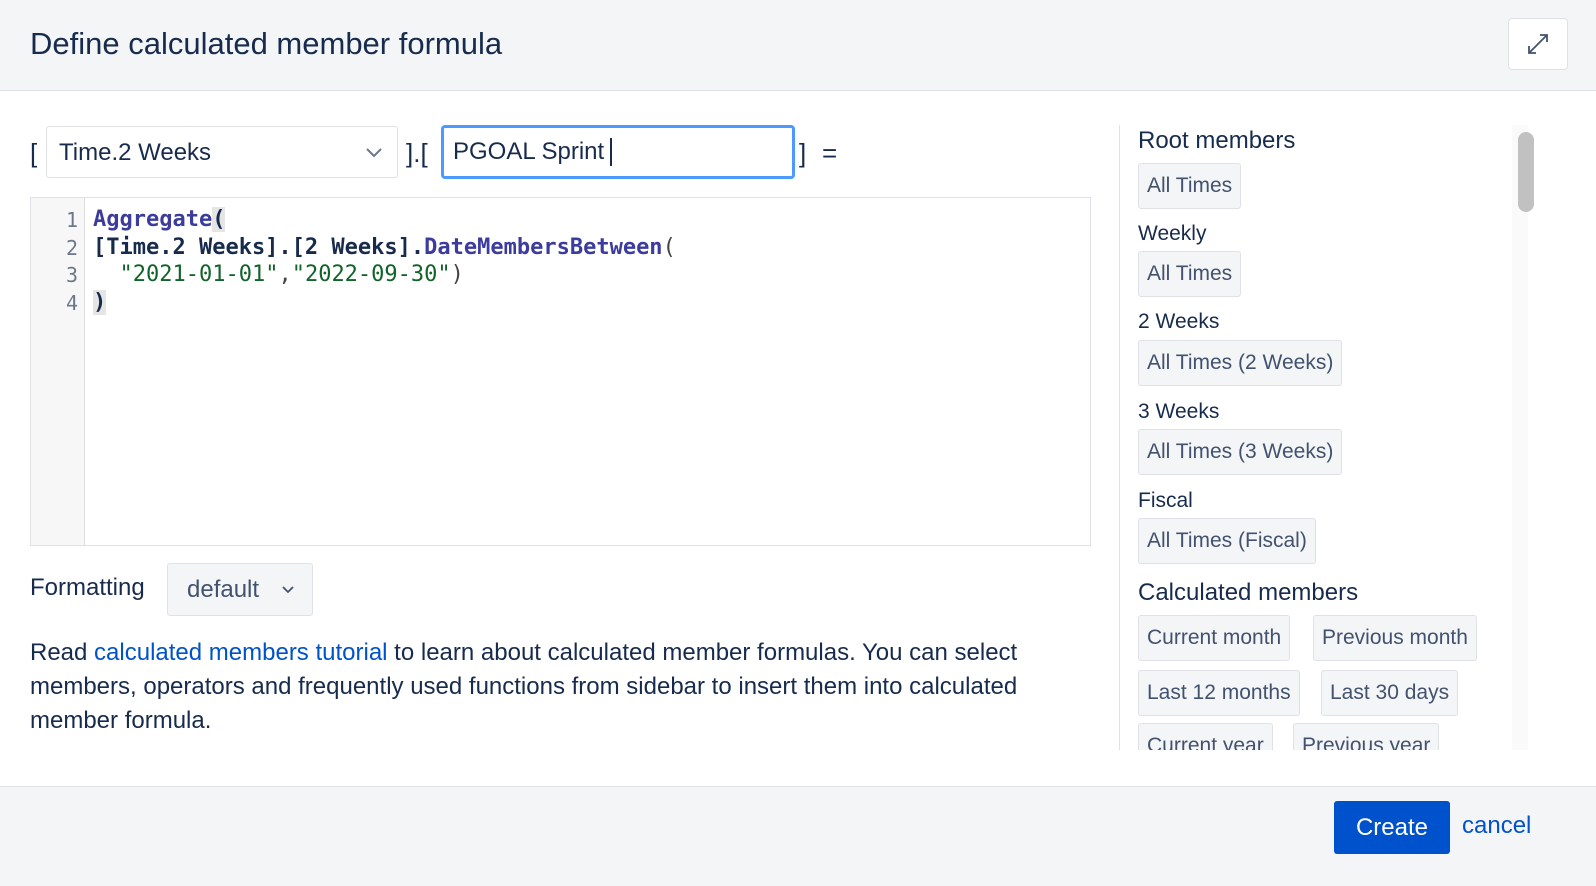  I want to click on line-number: 3, so click(71, 275).